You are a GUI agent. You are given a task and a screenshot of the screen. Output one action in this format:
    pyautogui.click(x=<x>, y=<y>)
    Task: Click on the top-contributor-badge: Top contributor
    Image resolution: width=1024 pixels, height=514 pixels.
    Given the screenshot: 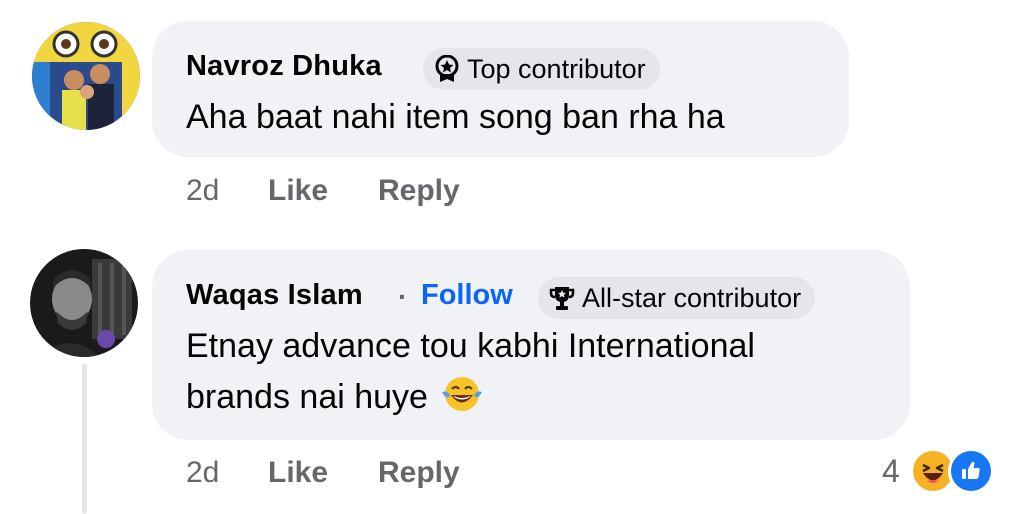 What is the action you would take?
    pyautogui.click(x=541, y=69)
    